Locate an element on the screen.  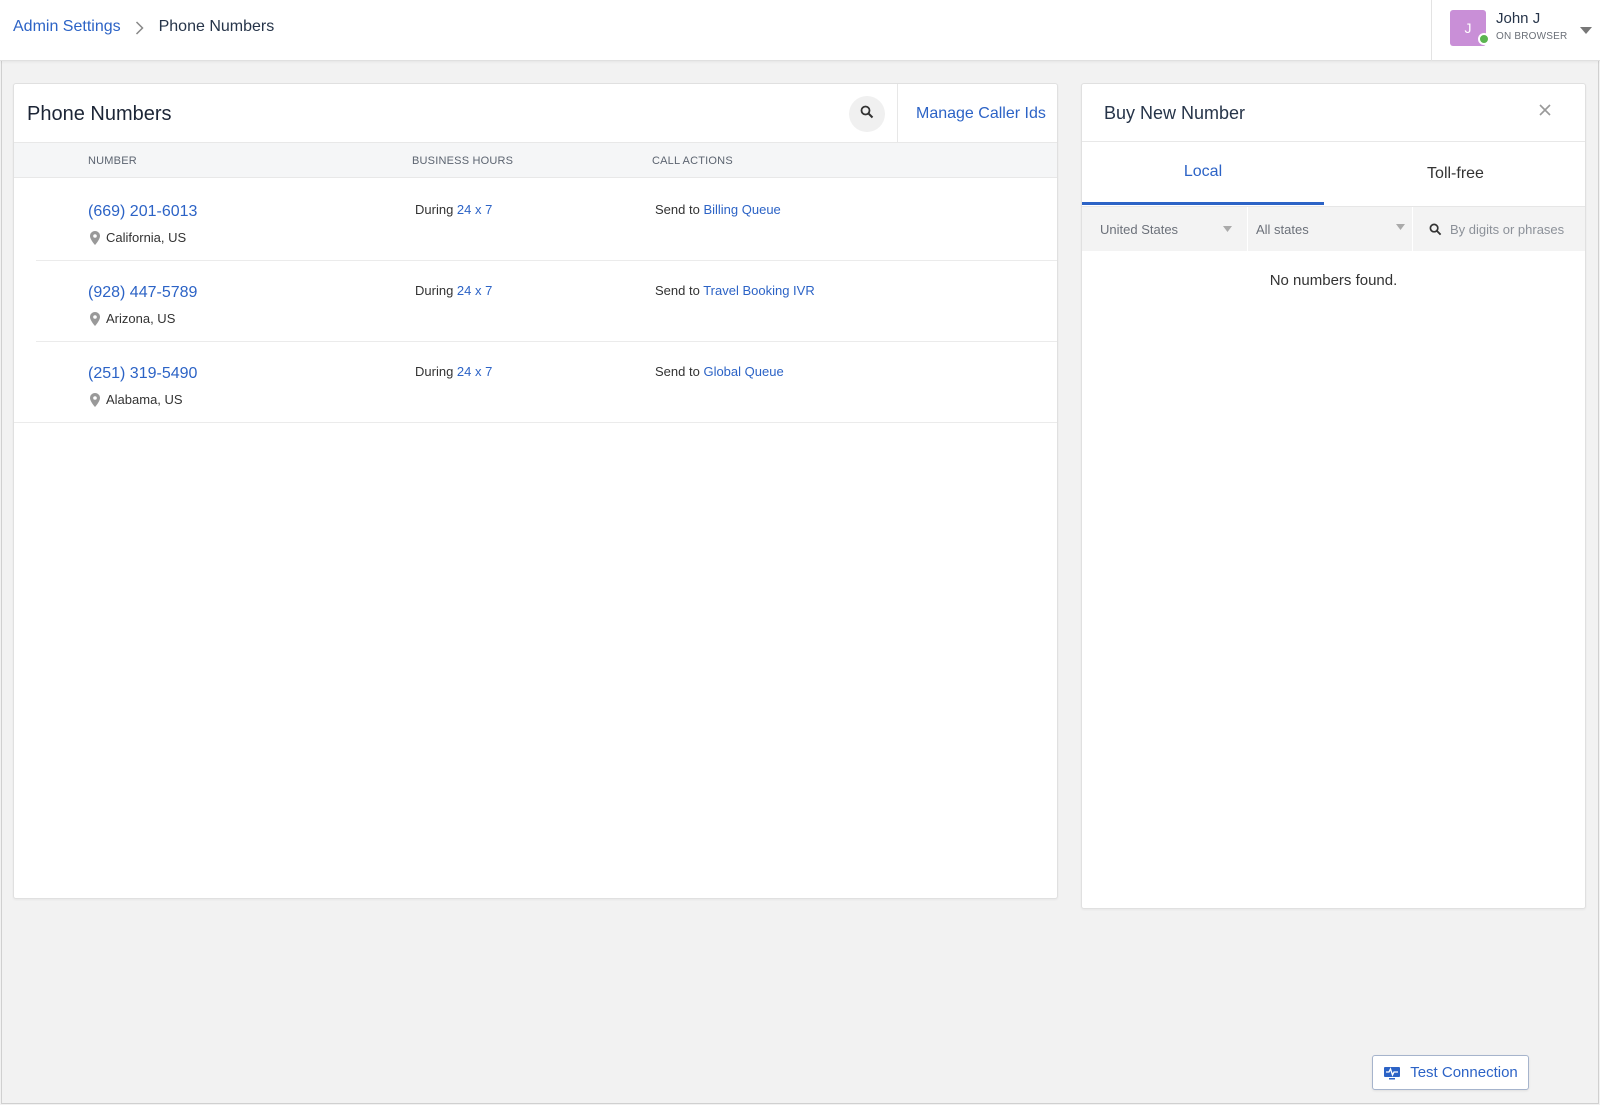
location: California, US is located at coordinates (138, 237).